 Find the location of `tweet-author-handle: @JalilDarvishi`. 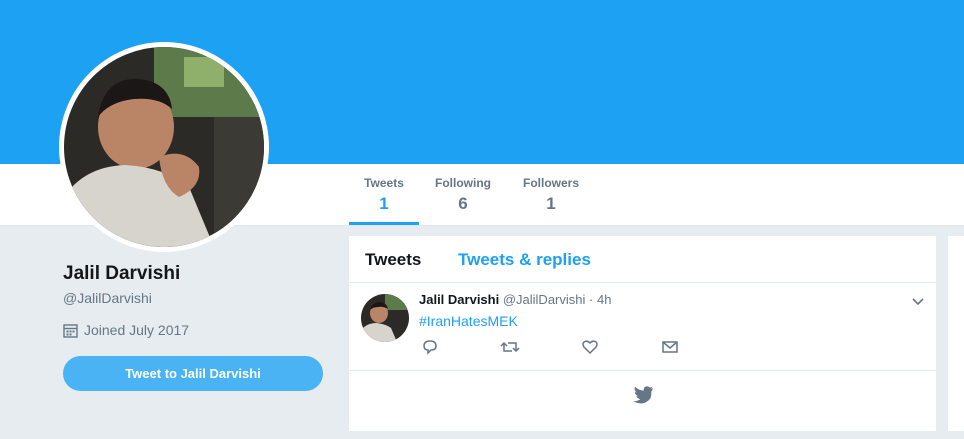

tweet-author-handle: @JalilDarvishi is located at coordinates (544, 299).